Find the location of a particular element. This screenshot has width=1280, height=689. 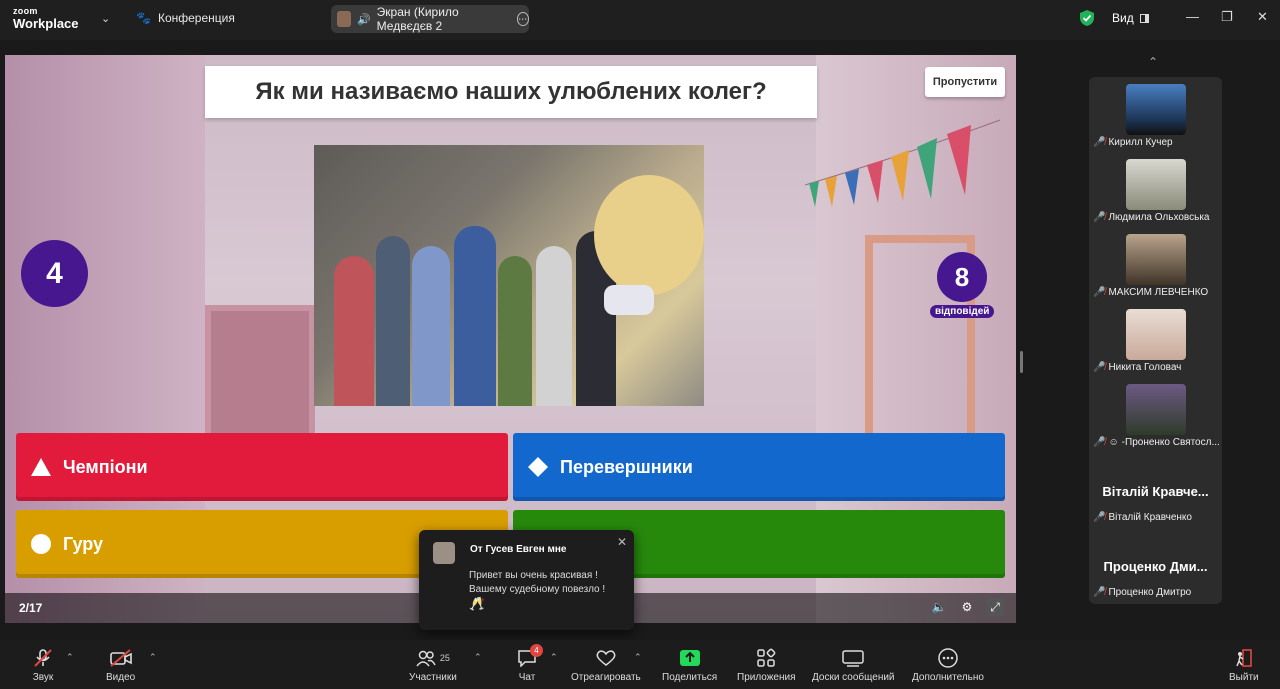

video-button: Видео is located at coordinates (120, 665).